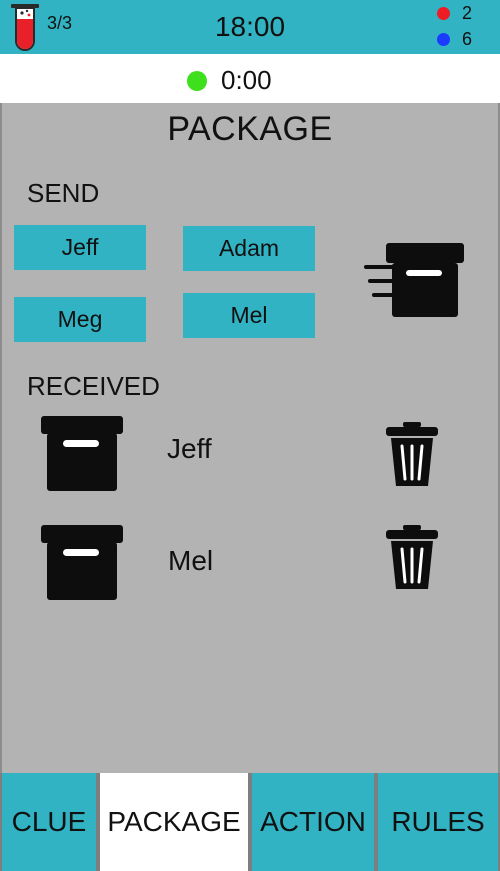  I want to click on game-clock: 18:00, so click(250, 26).